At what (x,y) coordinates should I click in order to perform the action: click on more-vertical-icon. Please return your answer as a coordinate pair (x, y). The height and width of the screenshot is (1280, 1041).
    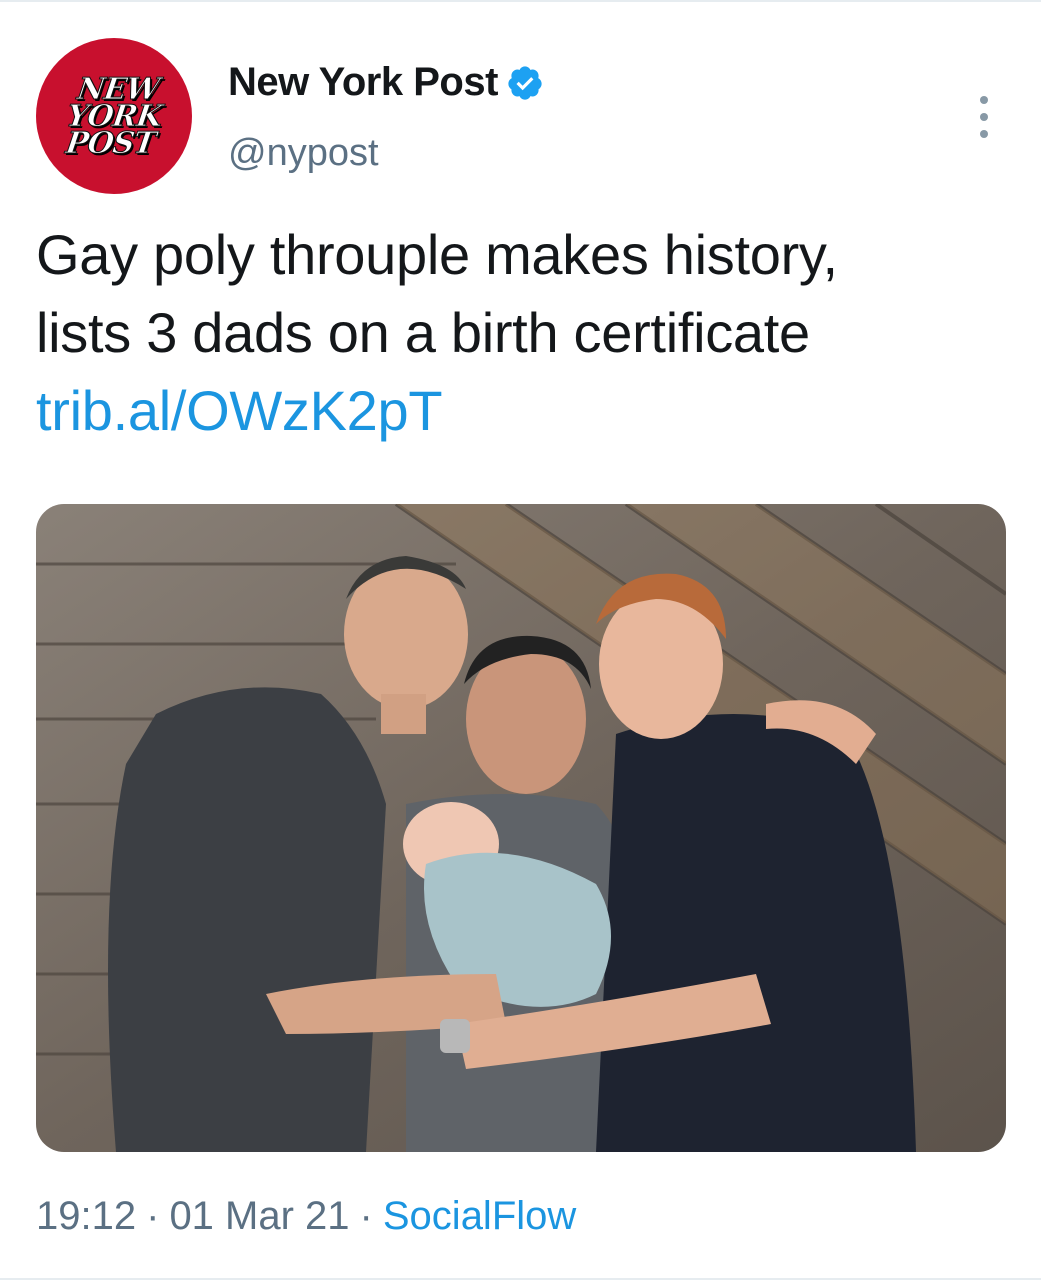
    Looking at the image, I should click on (984, 117).